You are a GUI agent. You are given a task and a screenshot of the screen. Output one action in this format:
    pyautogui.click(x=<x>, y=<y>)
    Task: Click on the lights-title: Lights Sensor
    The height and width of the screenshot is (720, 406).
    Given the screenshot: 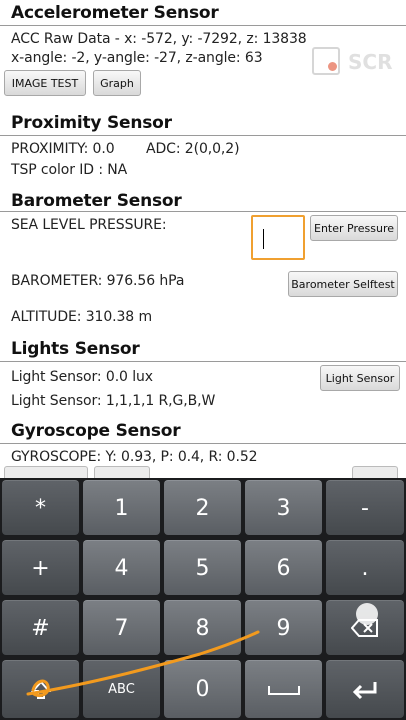 What is the action you would take?
    pyautogui.click(x=75, y=349)
    